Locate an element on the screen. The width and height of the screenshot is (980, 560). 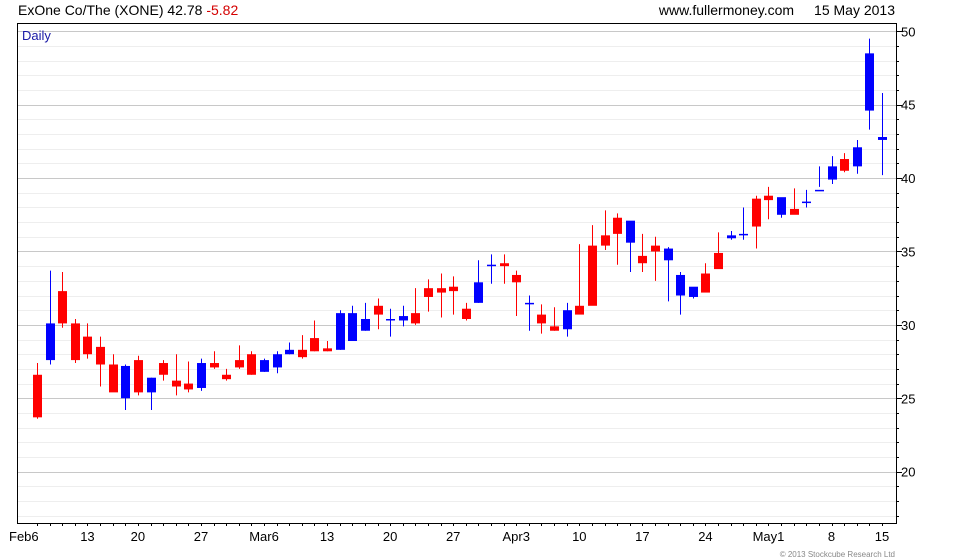
copyright-notice: © 2013 Stockcube Research Ltd is located at coordinates (837, 554).